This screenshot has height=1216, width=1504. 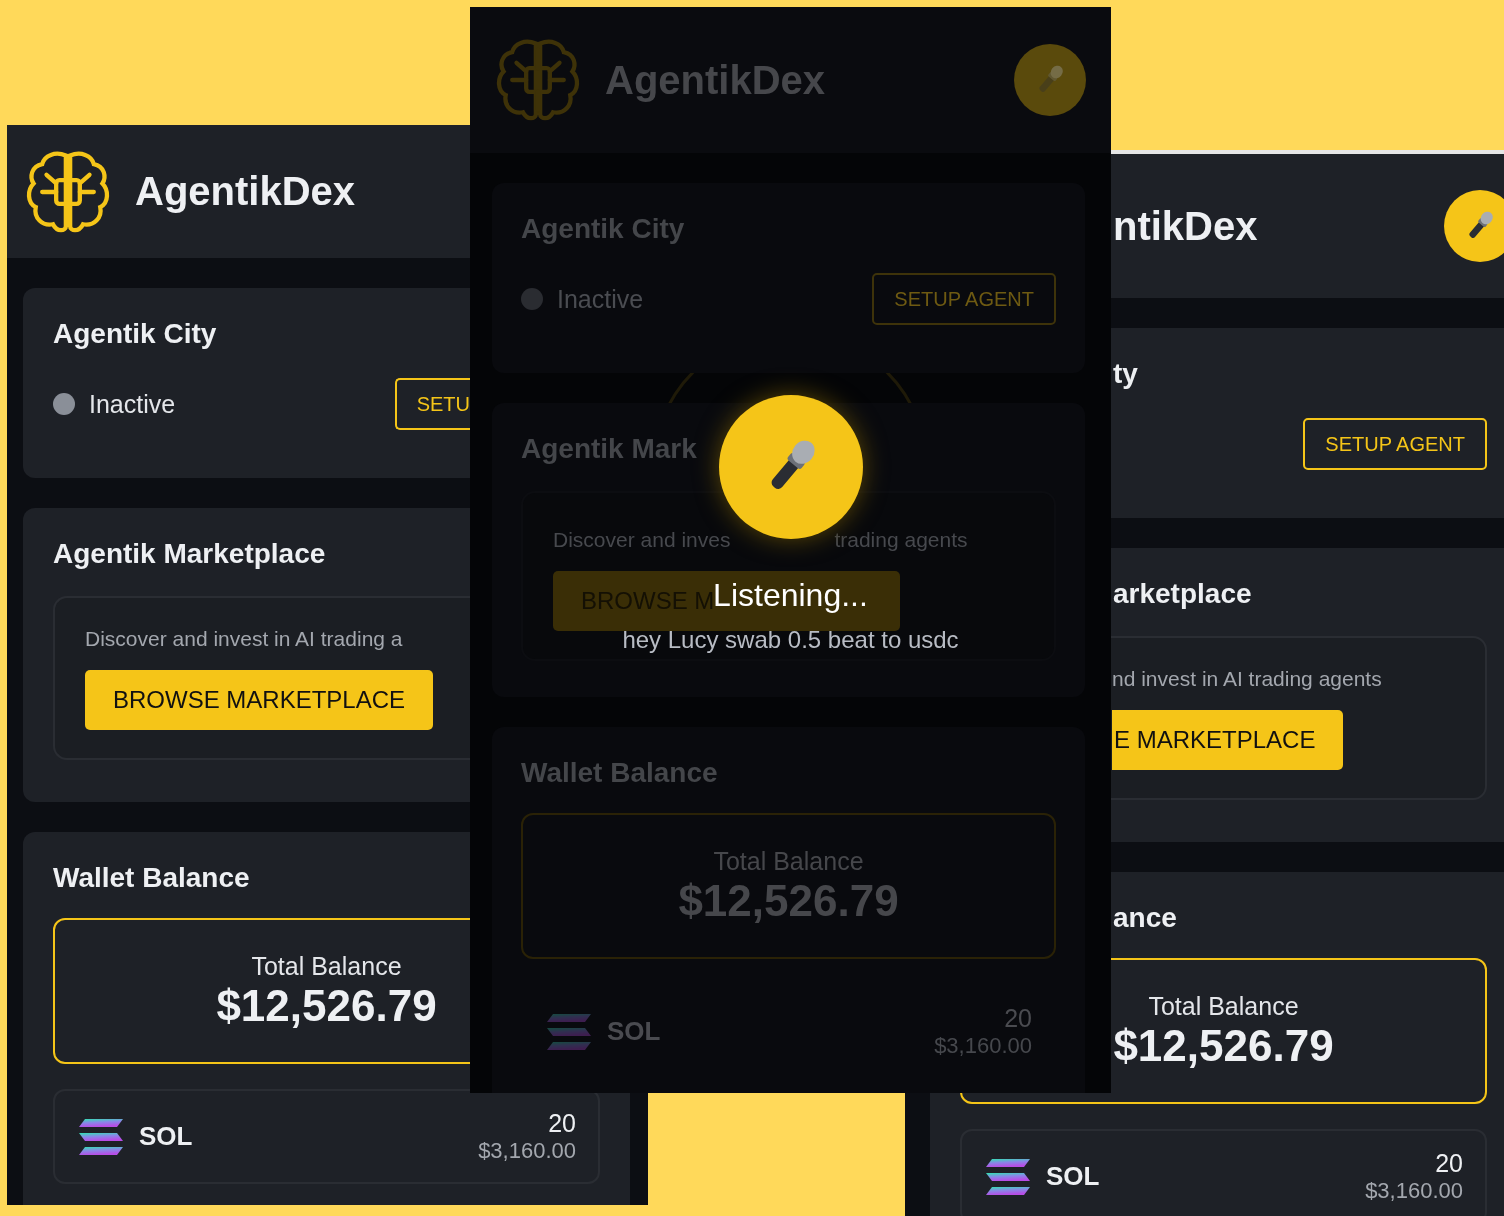 What do you see at coordinates (189, 554) in the screenshot?
I see `section-title: Agentik Marketplace` at bounding box center [189, 554].